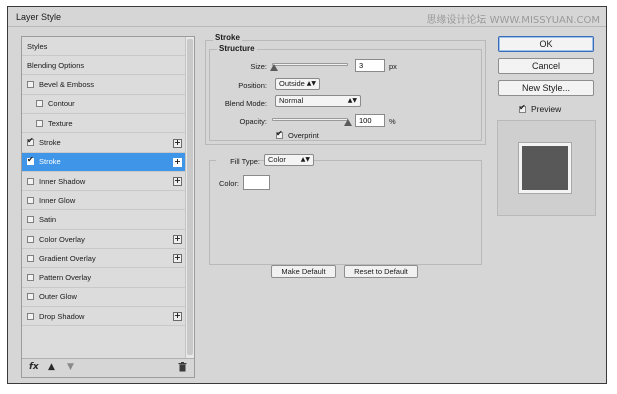  What do you see at coordinates (48, 220) in the screenshot?
I see `style-item-label: Satin` at bounding box center [48, 220].